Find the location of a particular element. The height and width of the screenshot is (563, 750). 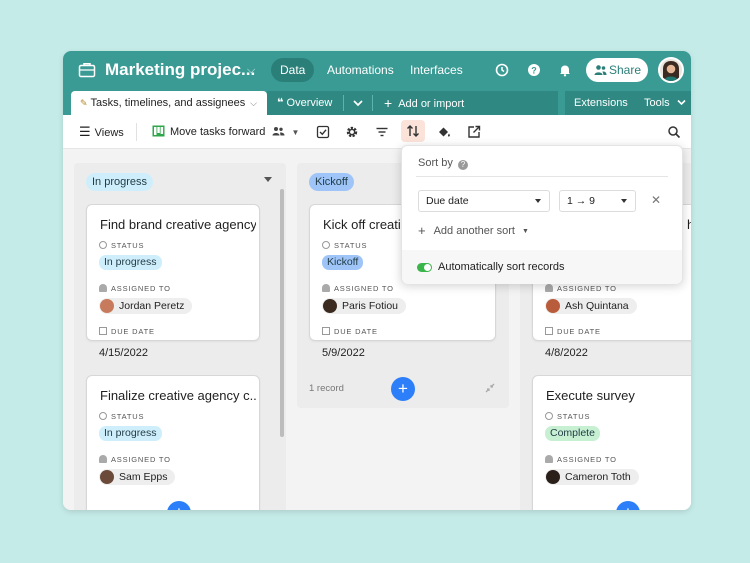

sort-field-select: Due date is located at coordinates (484, 201).